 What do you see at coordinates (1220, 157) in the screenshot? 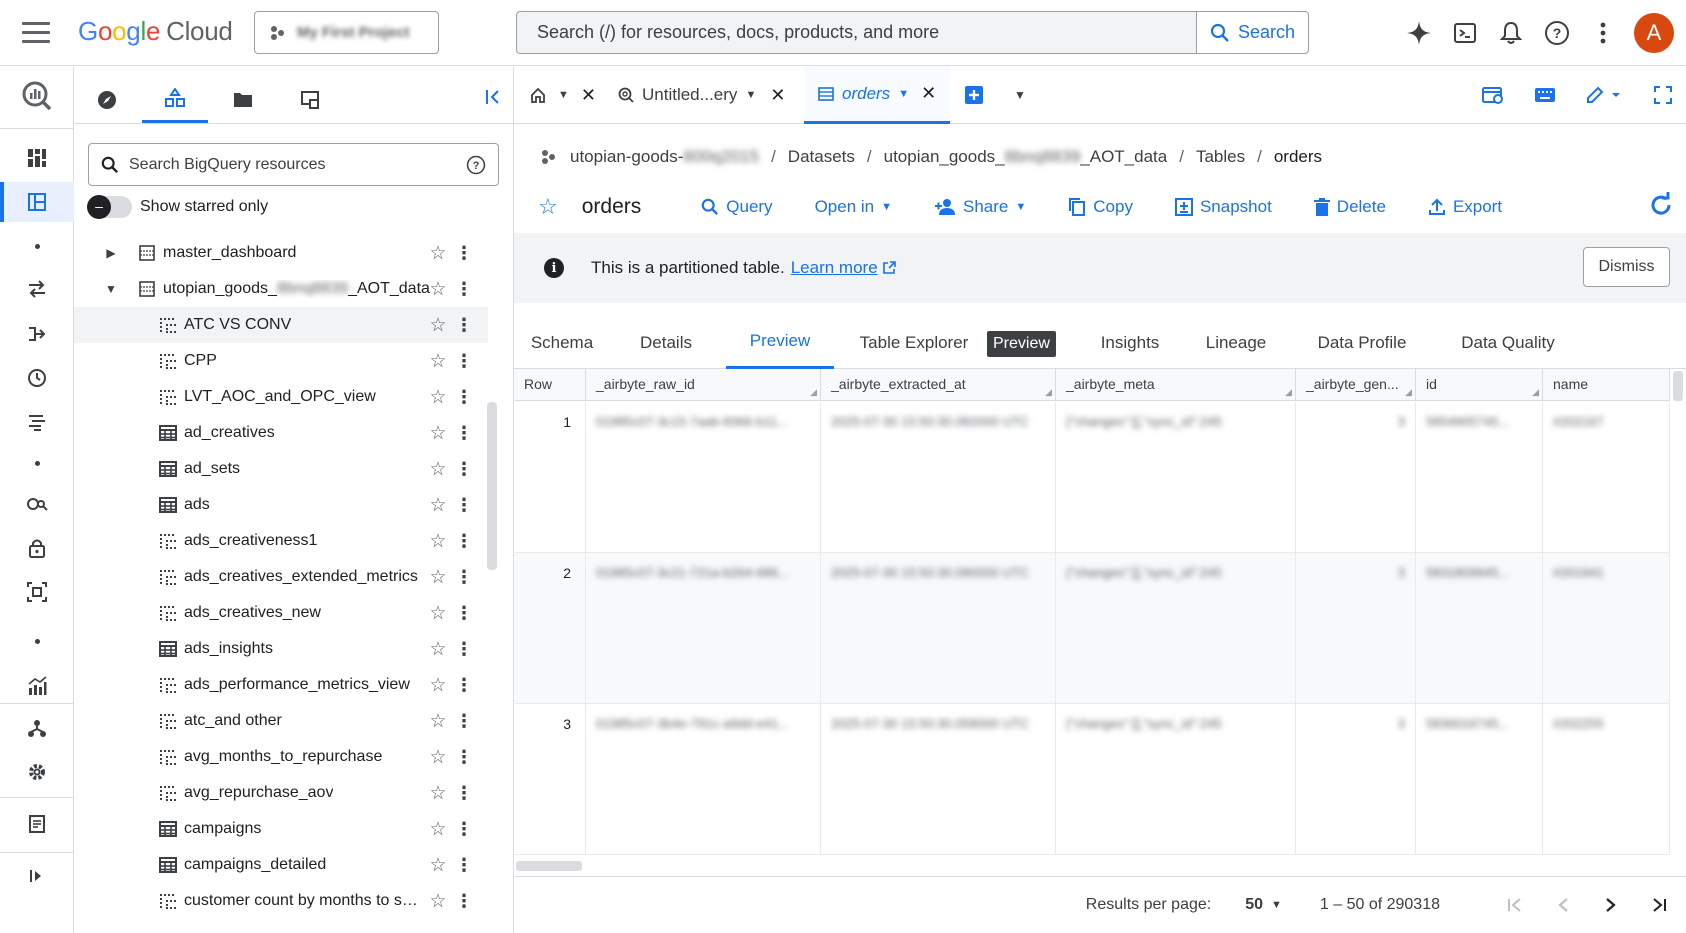
I see `breadcrumb-tables: Tables` at bounding box center [1220, 157].